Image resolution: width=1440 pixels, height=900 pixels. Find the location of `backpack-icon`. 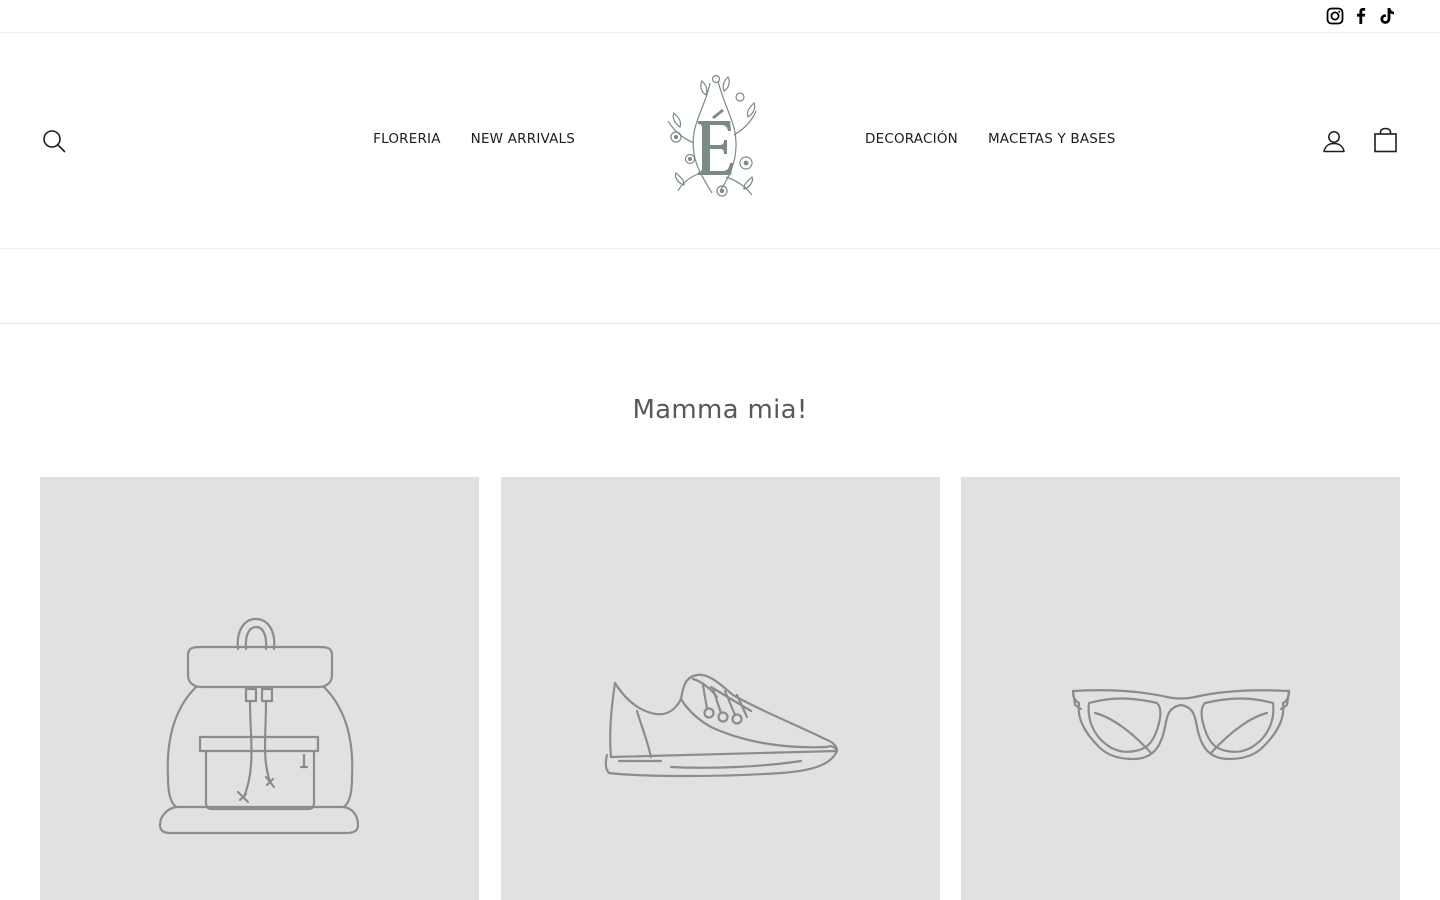

backpack-icon is located at coordinates (259, 726).